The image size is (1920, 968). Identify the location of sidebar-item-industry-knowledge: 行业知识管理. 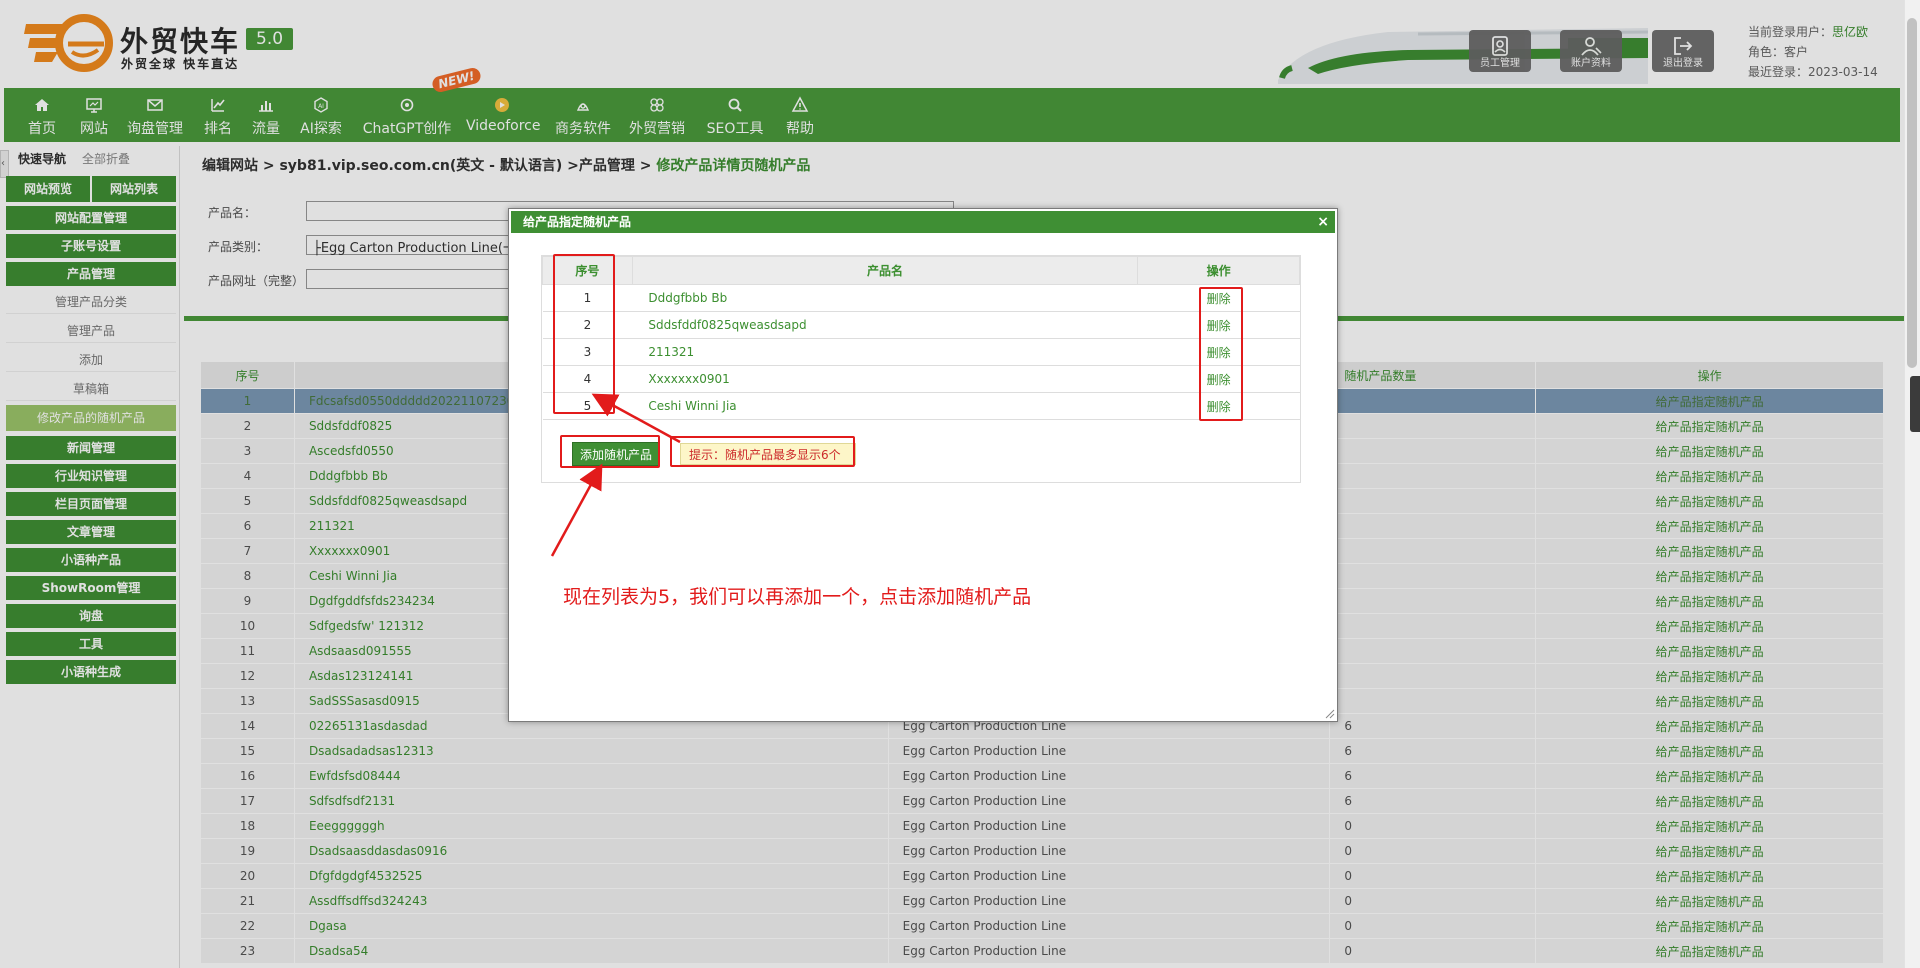
(91, 476).